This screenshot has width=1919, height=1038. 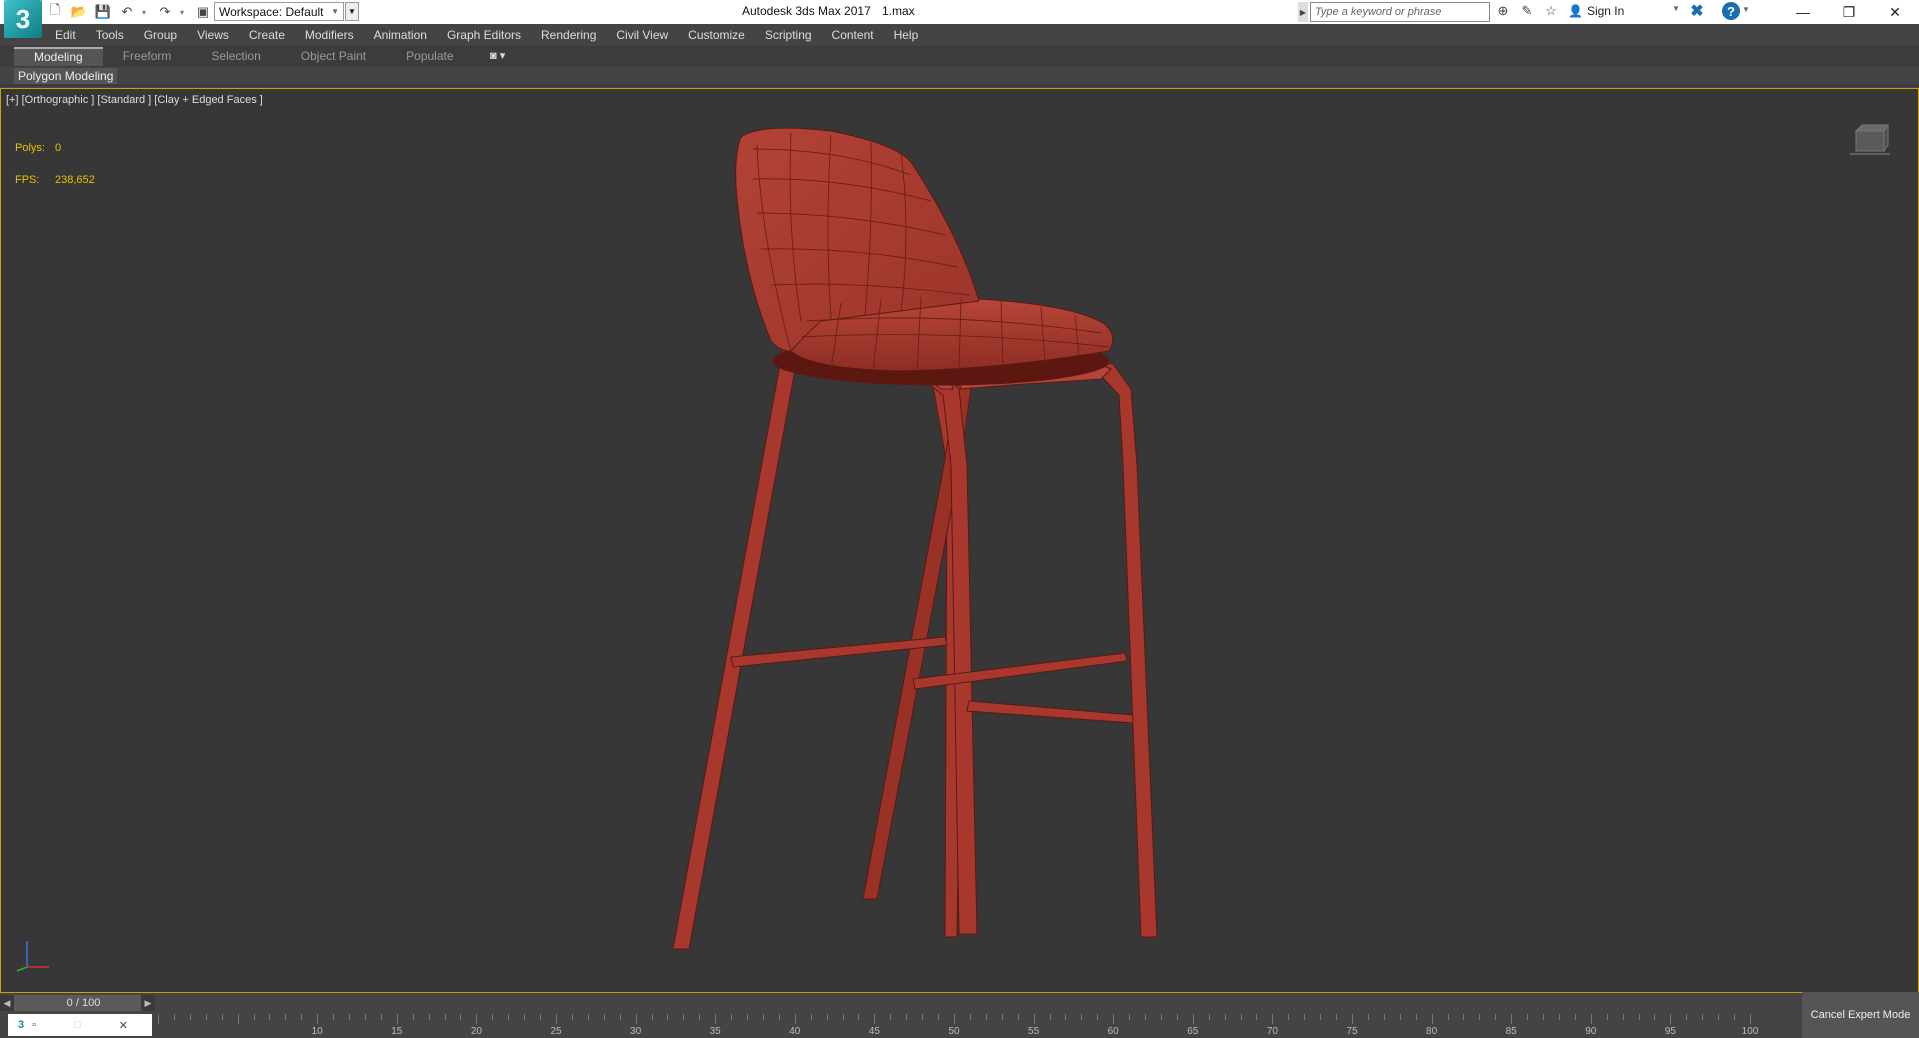 I want to click on sign-in-dropdown-icon: ▼, so click(x=1676, y=8).